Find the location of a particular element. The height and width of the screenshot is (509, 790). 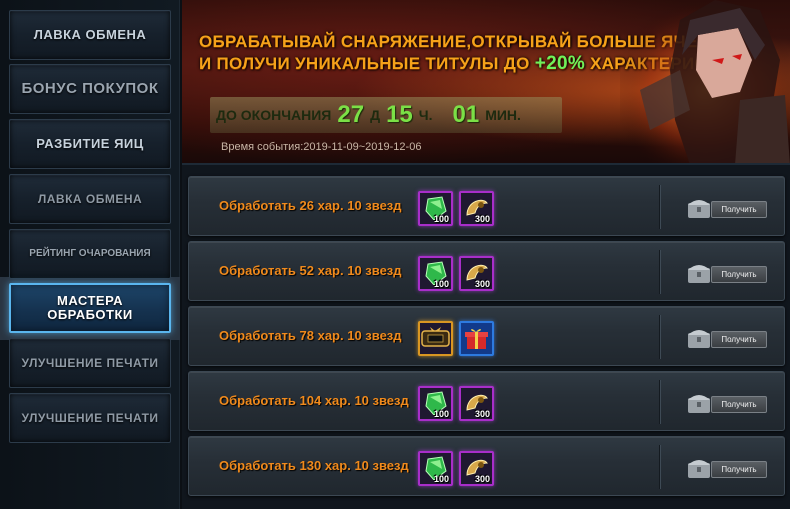

timer-days: 27 is located at coordinates (351, 114).